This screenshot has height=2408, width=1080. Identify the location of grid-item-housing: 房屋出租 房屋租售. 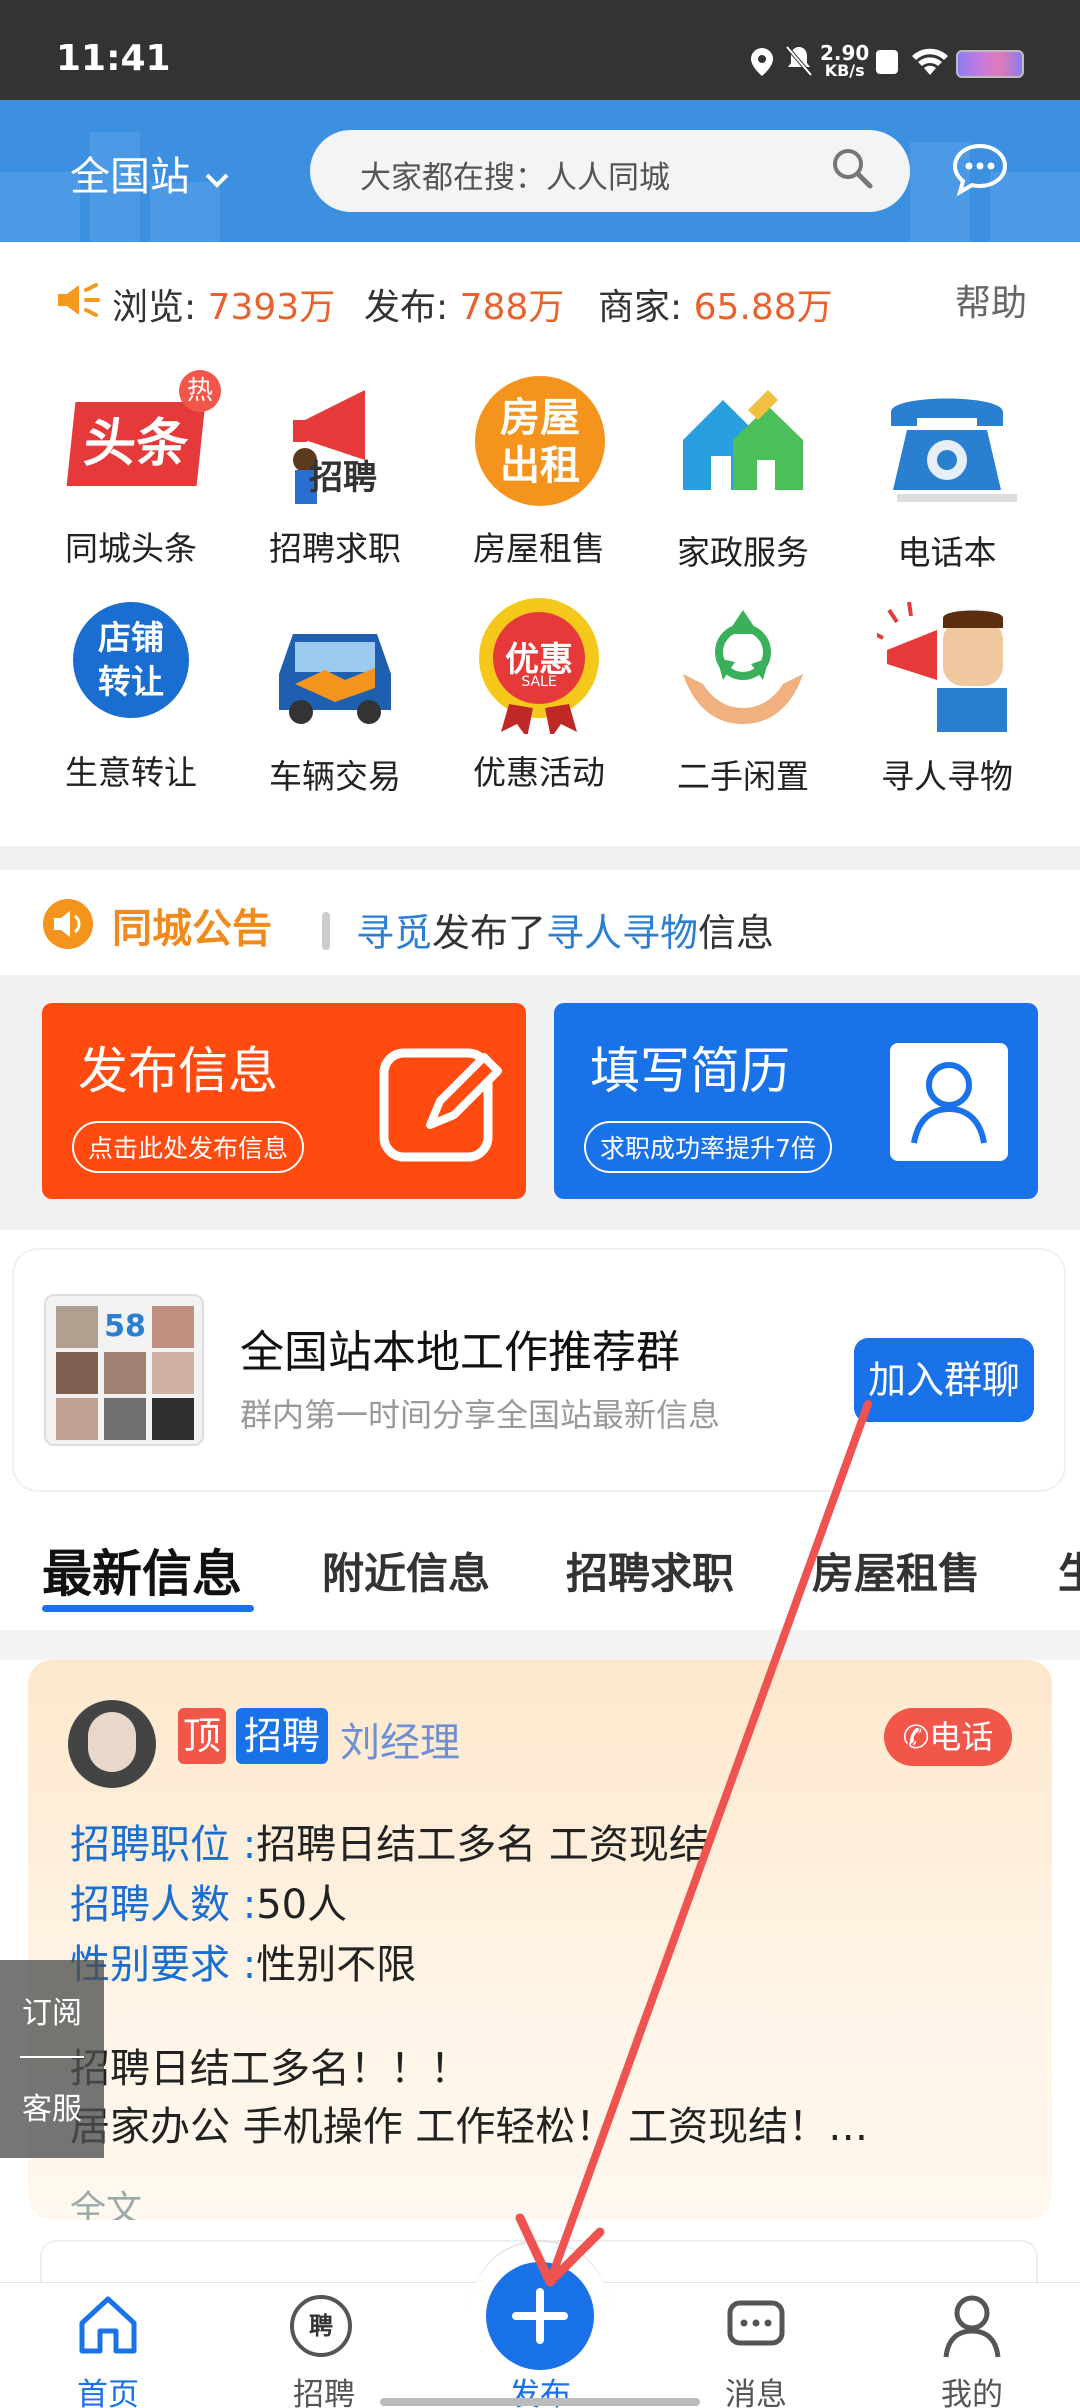
(539, 470).